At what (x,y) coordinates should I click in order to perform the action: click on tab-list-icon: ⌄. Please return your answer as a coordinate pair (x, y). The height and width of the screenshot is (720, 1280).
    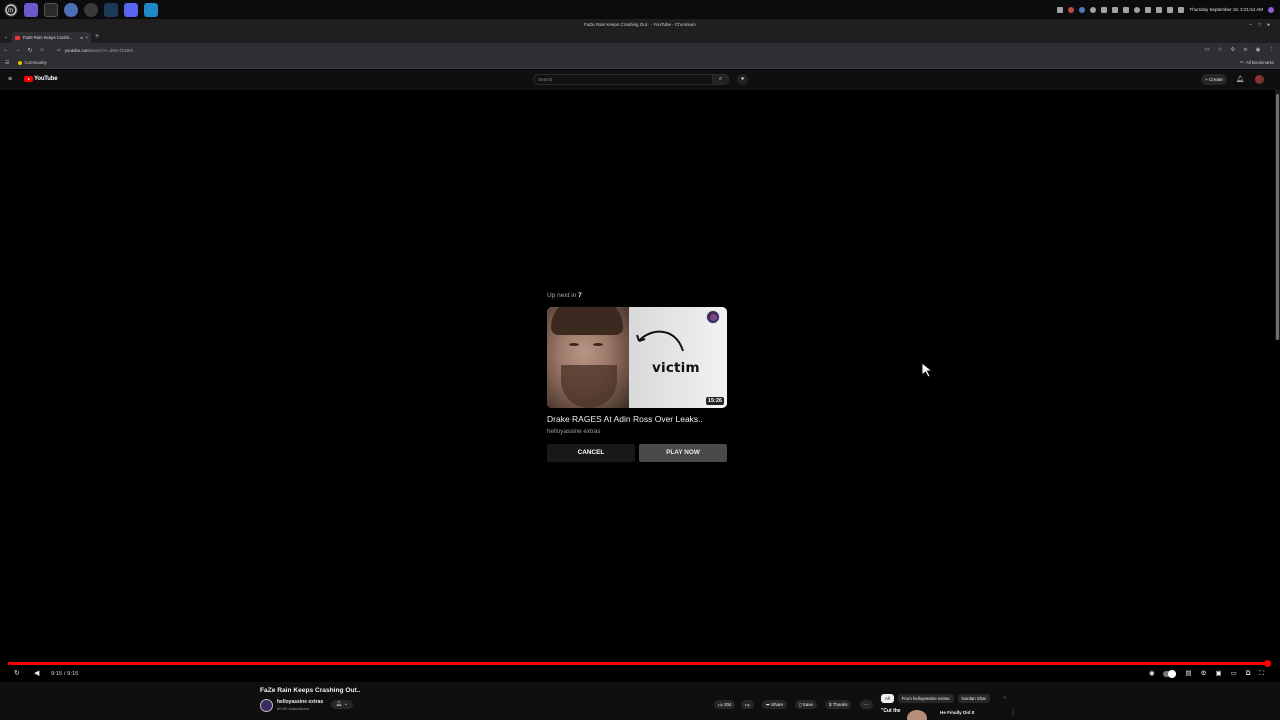
    Looking at the image, I should click on (6, 37).